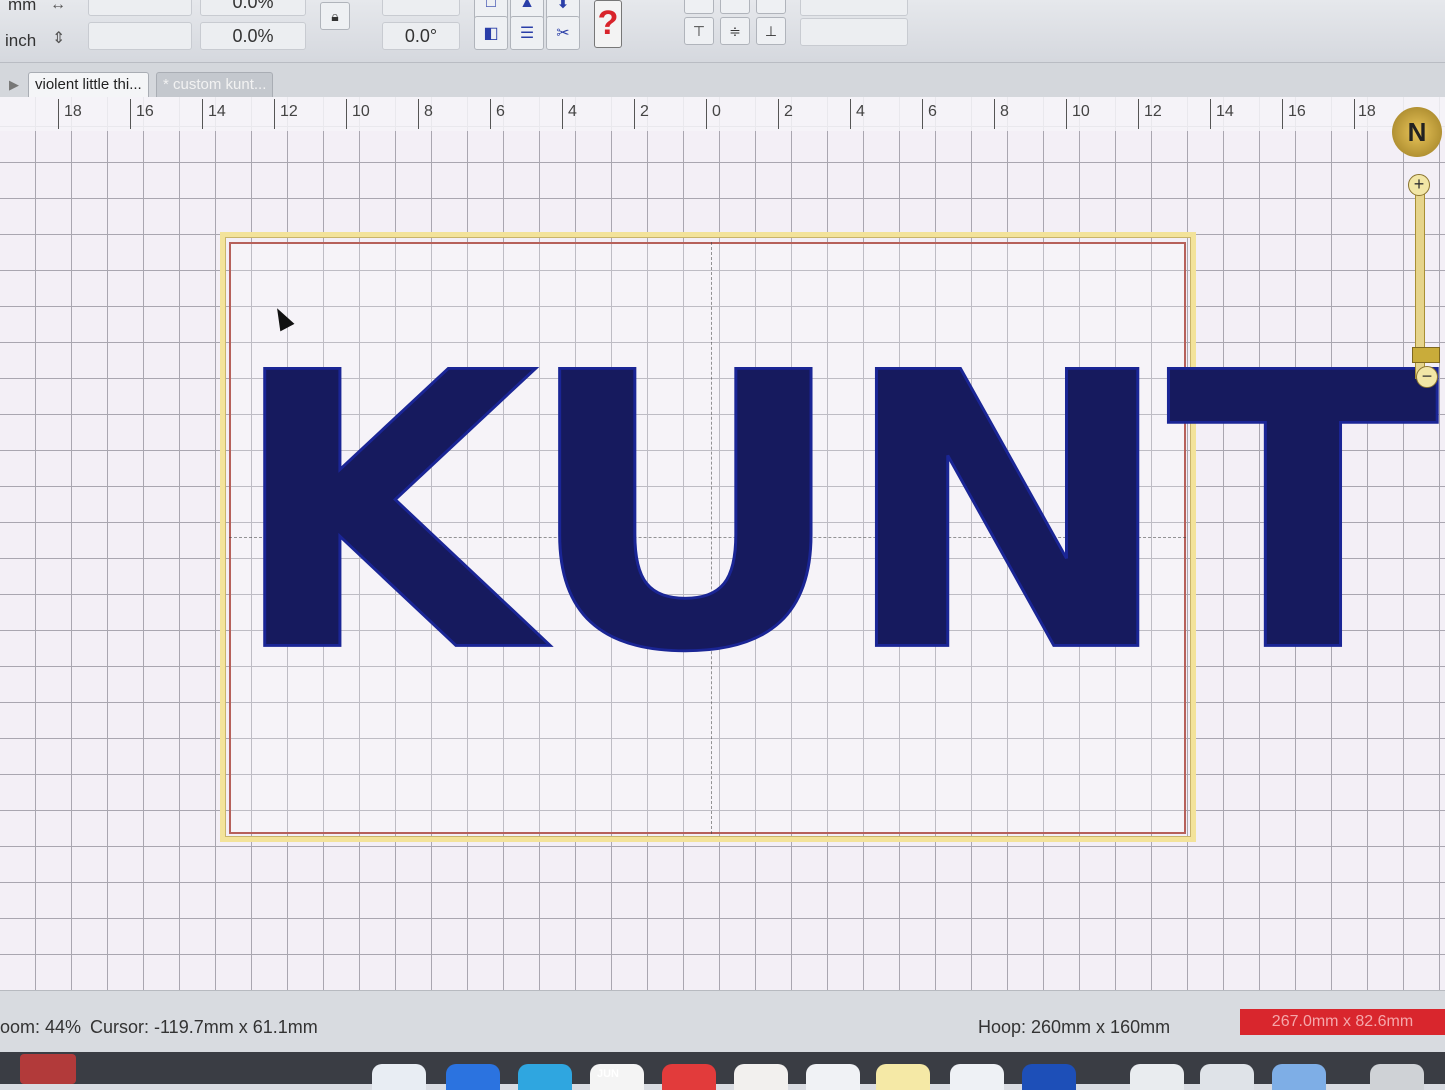 The height and width of the screenshot is (1090, 1445). What do you see at coordinates (204, 1027) in the screenshot?
I see `cursor-status: Cursor: -119.7mm x 61.1mm` at bounding box center [204, 1027].